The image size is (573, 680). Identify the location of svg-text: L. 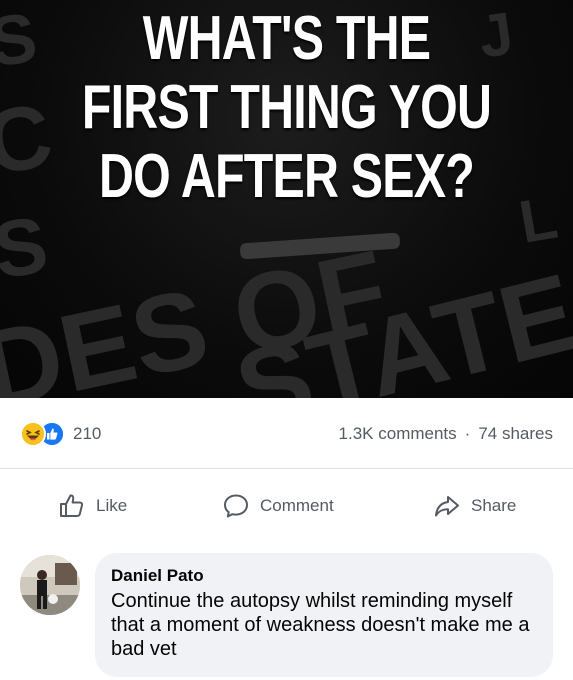
(538, 220).